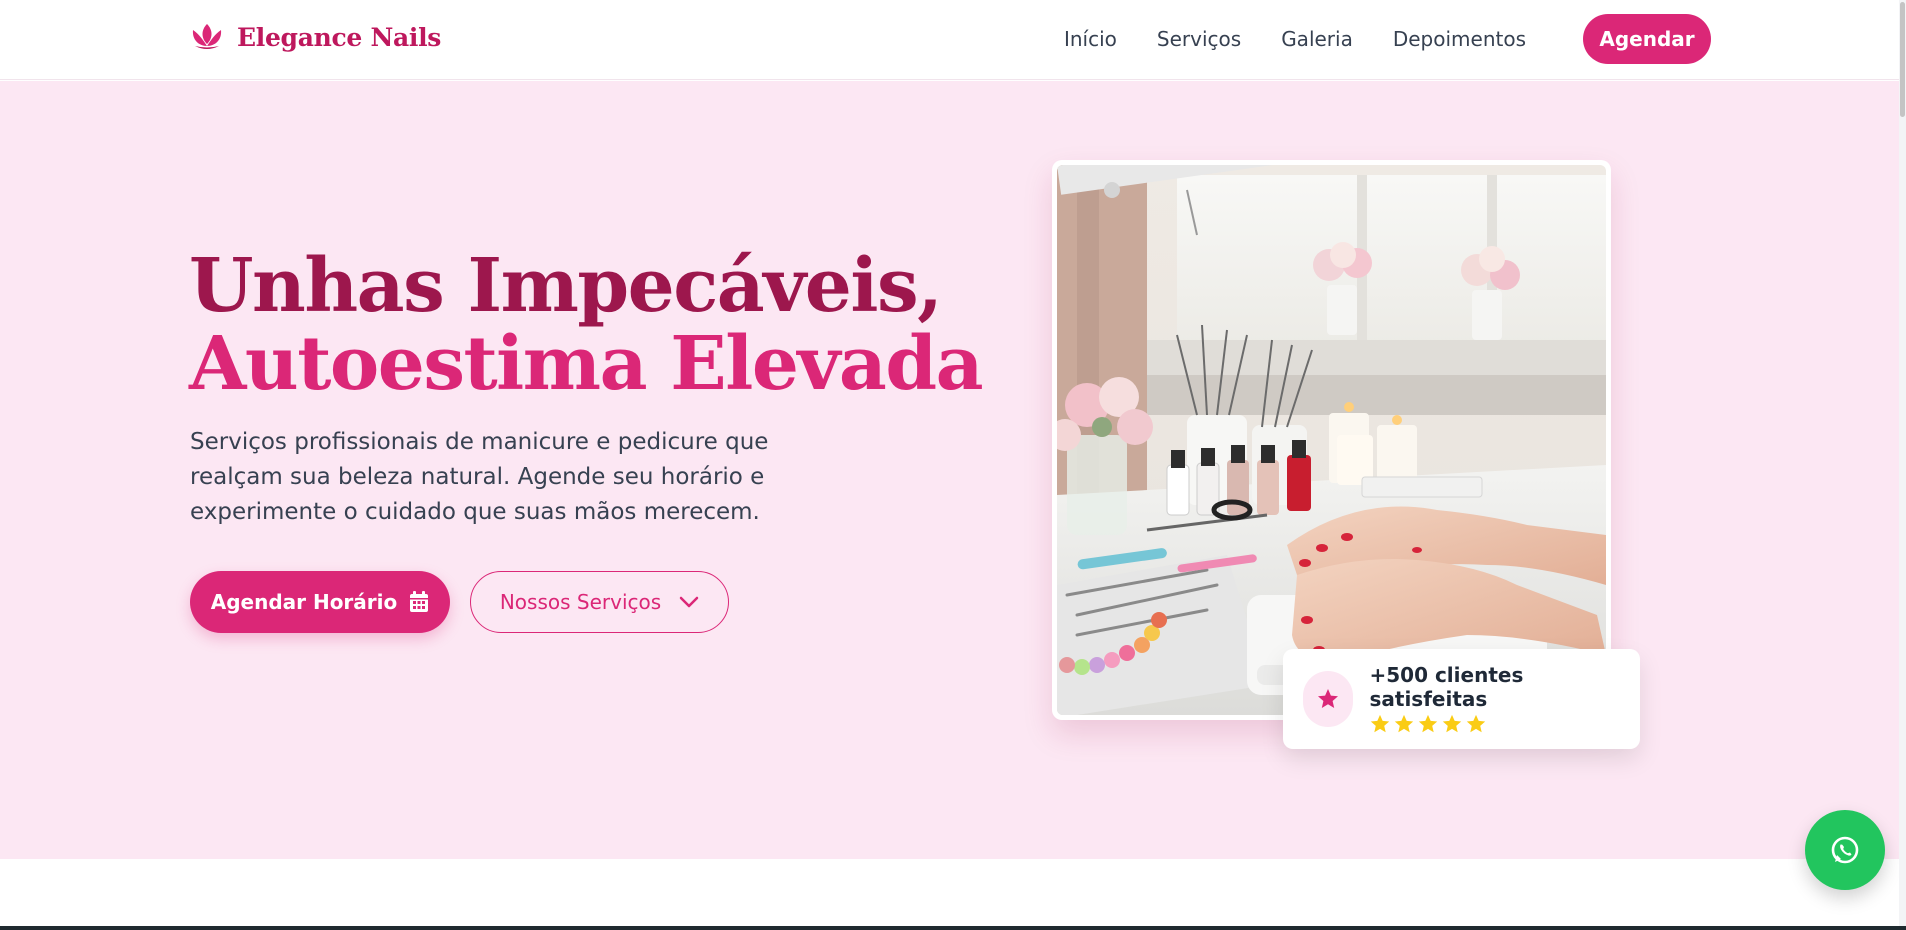 Image resolution: width=1906 pixels, height=930 pixels. Describe the element at coordinates (586, 364) in the screenshot. I see `hero-title-line2: Autoestima Elevada` at that location.